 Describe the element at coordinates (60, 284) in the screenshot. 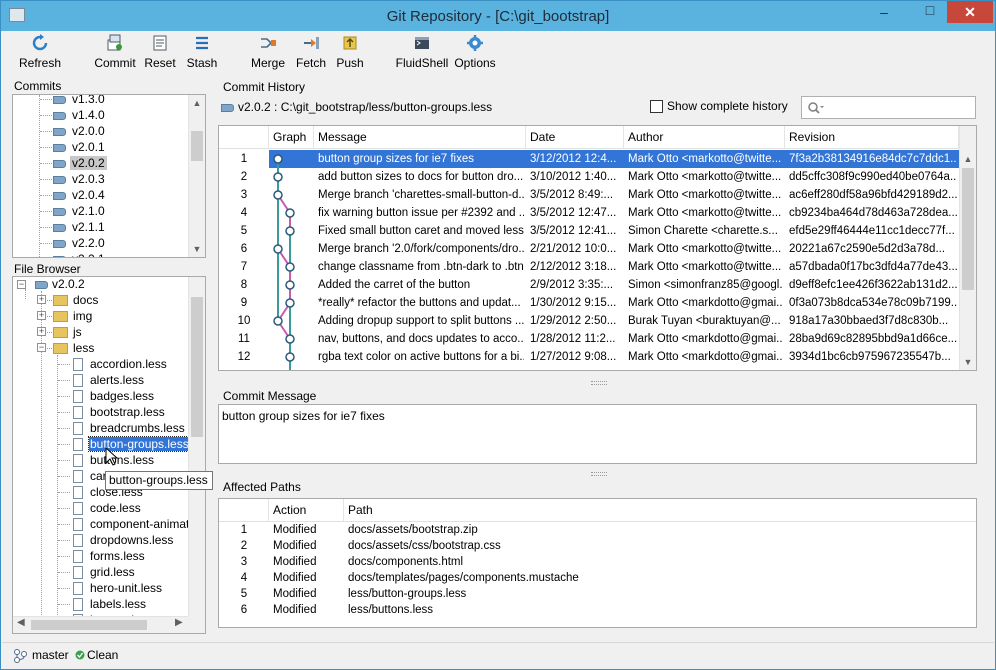

I see `tree-root: v2.0.2` at that location.